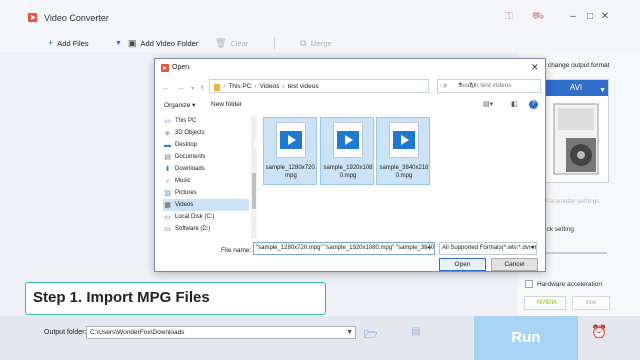 The height and width of the screenshot is (360, 640). What do you see at coordinates (514, 104) in the screenshot?
I see `preview-pane-icon: ◧` at bounding box center [514, 104].